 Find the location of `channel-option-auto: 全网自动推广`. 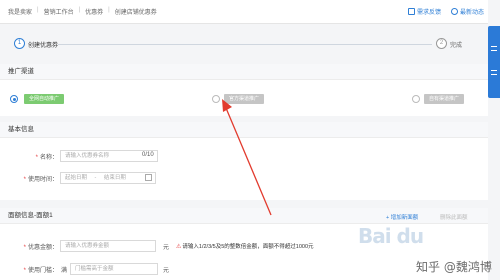

channel-option-auto: 全网自动推广 is located at coordinates (44, 99).